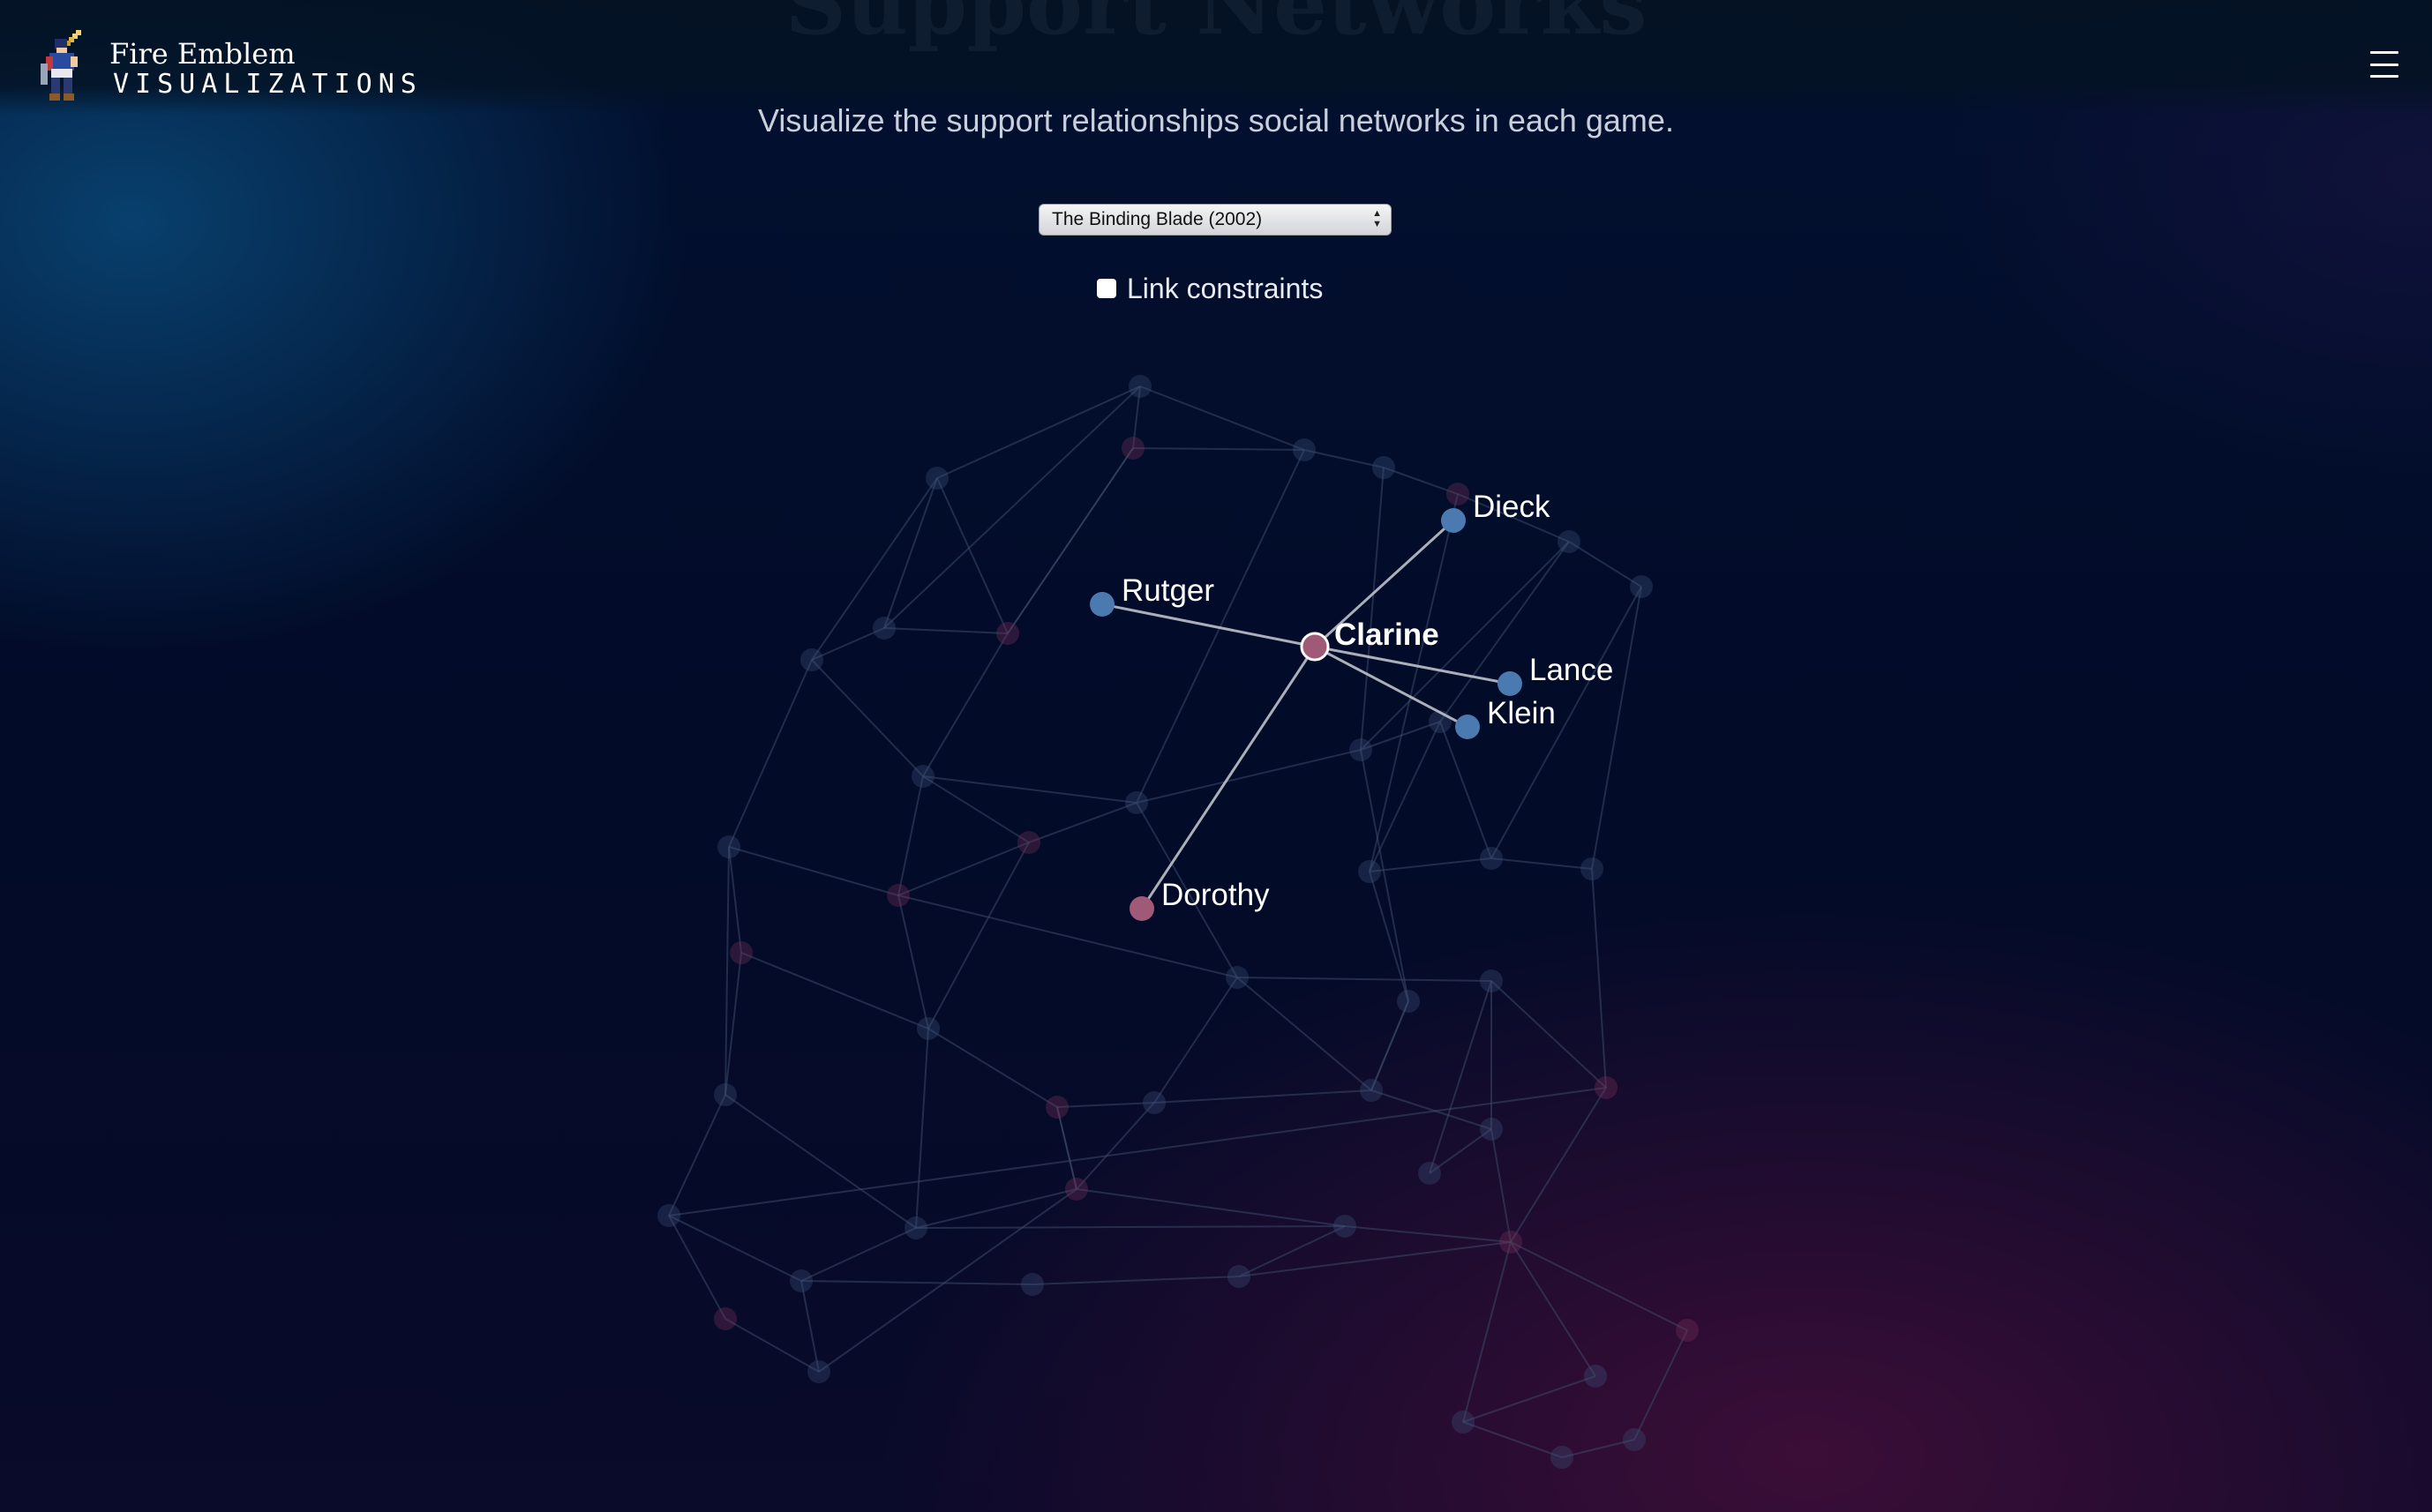 The height and width of the screenshot is (1512, 2432). Describe the element at coordinates (61, 65) in the screenshot. I see `lord-sprite-icon` at that location.